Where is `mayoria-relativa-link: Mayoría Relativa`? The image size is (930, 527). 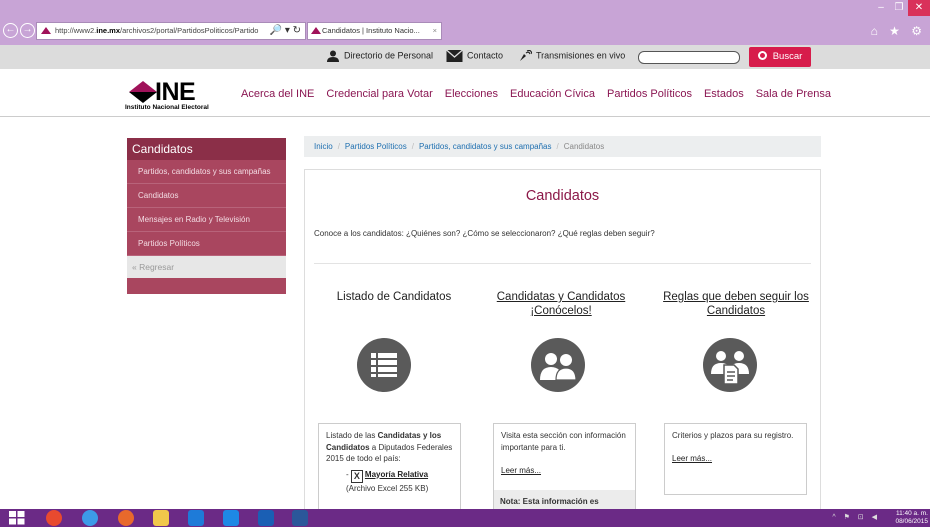 mayoria-relativa-link: Mayoría Relativa is located at coordinates (396, 474).